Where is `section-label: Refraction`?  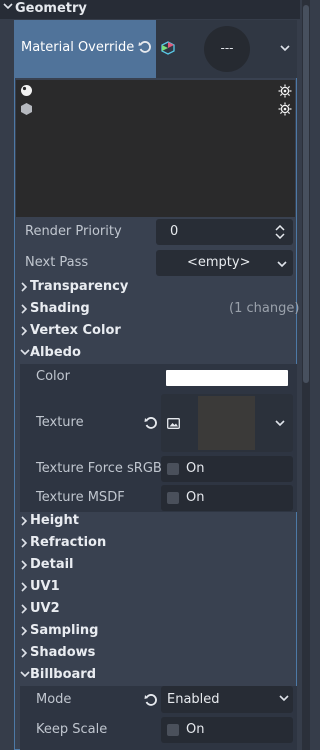 section-label: Refraction is located at coordinates (68, 542).